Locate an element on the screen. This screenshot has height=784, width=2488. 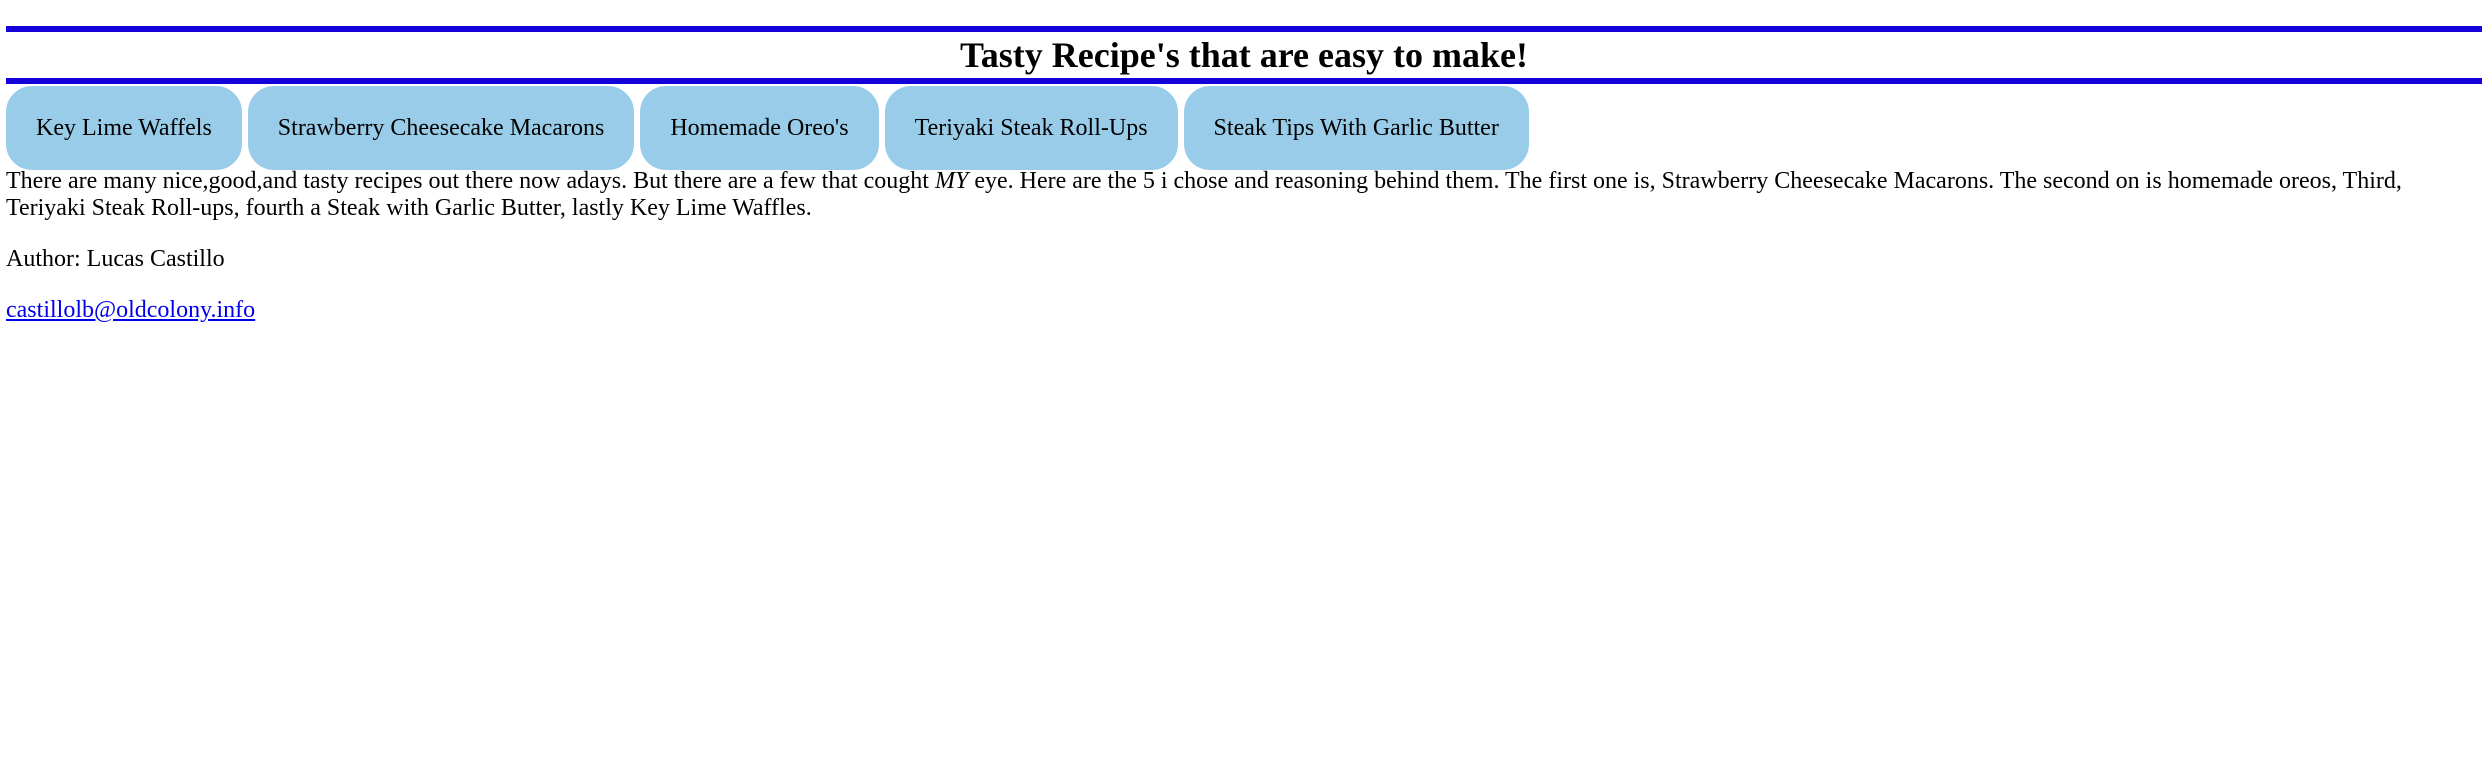
nav-button-steak-tips-garlic-butter: Steak Tips With Garlic Butter is located at coordinates (1356, 128).